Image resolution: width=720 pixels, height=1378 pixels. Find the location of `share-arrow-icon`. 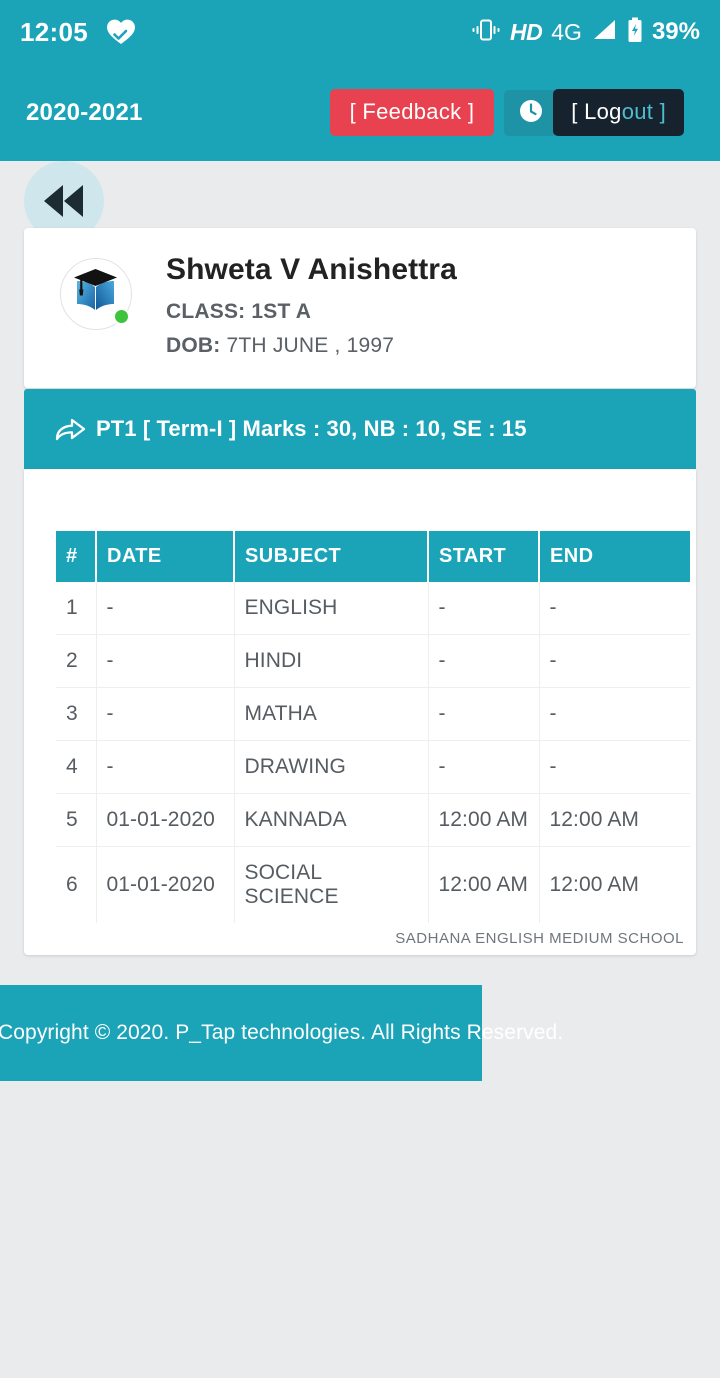

share-arrow-icon is located at coordinates (70, 429).